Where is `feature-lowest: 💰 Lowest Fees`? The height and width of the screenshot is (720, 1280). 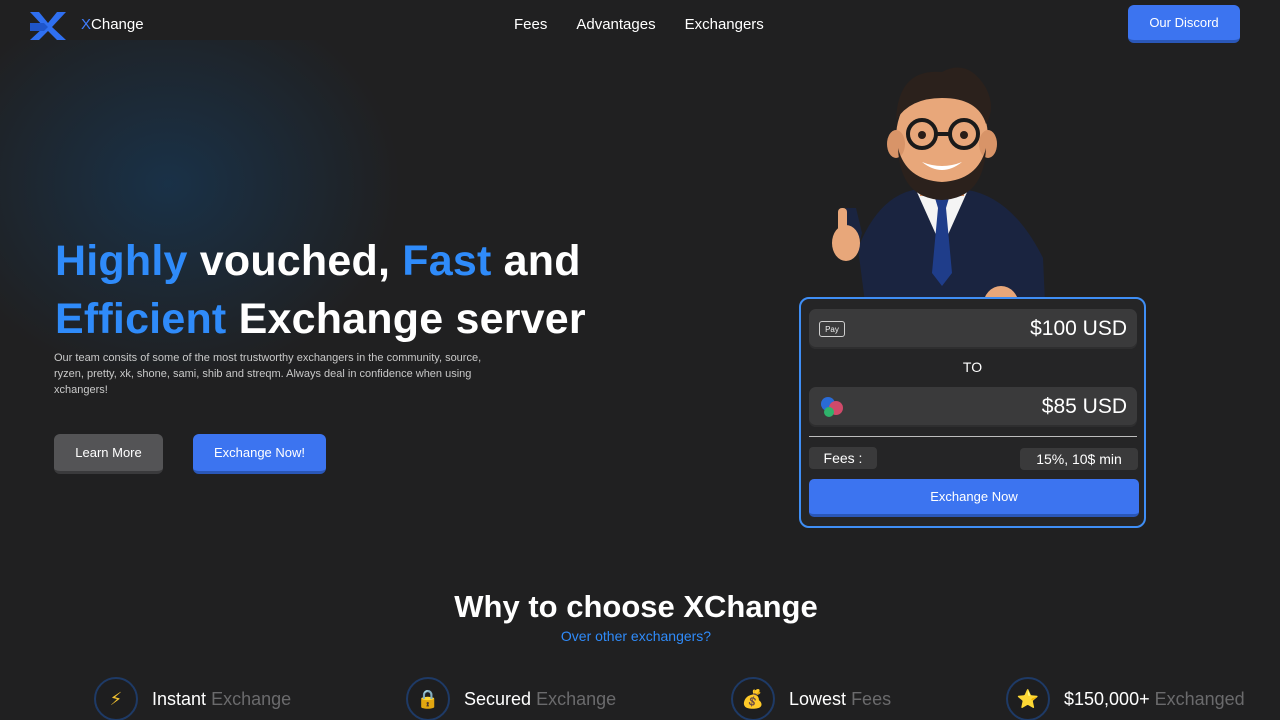 feature-lowest: 💰 Lowest Fees is located at coordinates (811, 698).